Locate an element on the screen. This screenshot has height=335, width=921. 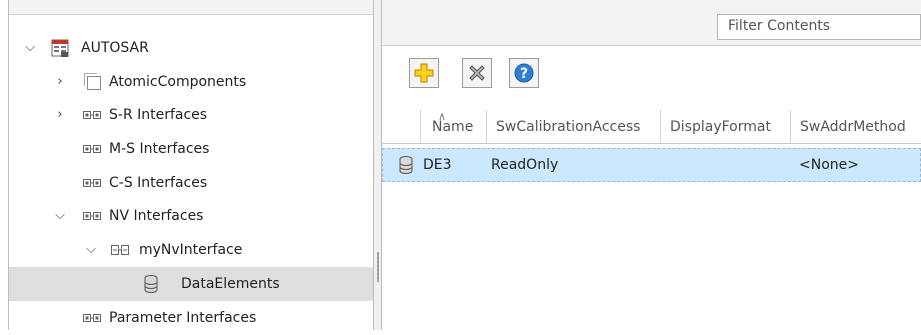
add-button is located at coordinates (424, 73).